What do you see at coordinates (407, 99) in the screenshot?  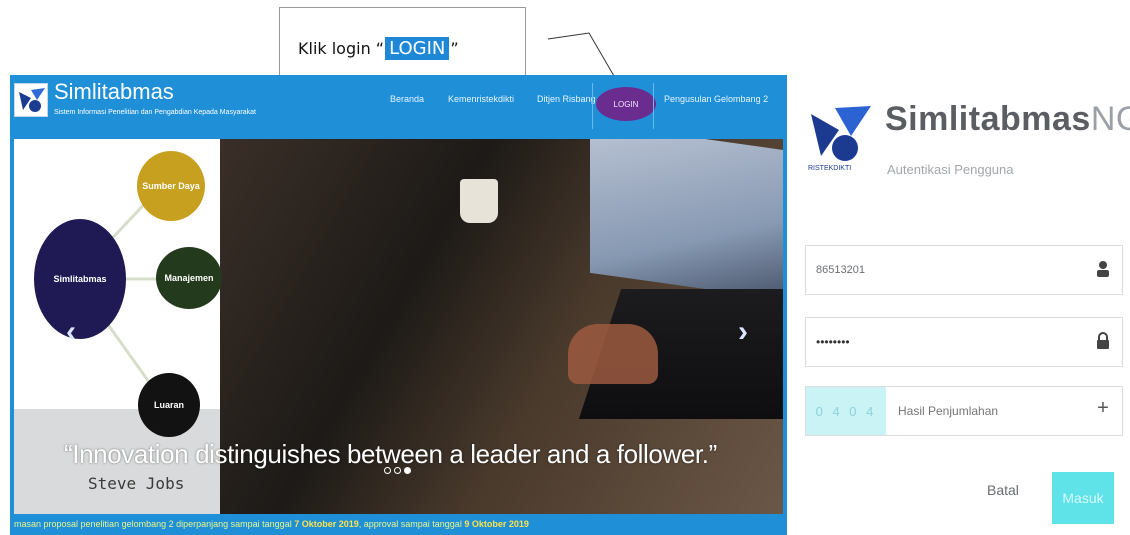 I see `nav-beranda: Beranda` at bounding box center [407, 99].